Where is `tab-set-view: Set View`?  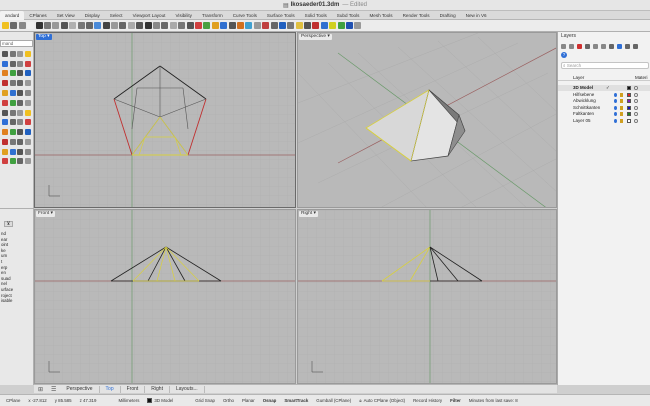
tab-set-view: Set View is located at coordinates (66, 15).